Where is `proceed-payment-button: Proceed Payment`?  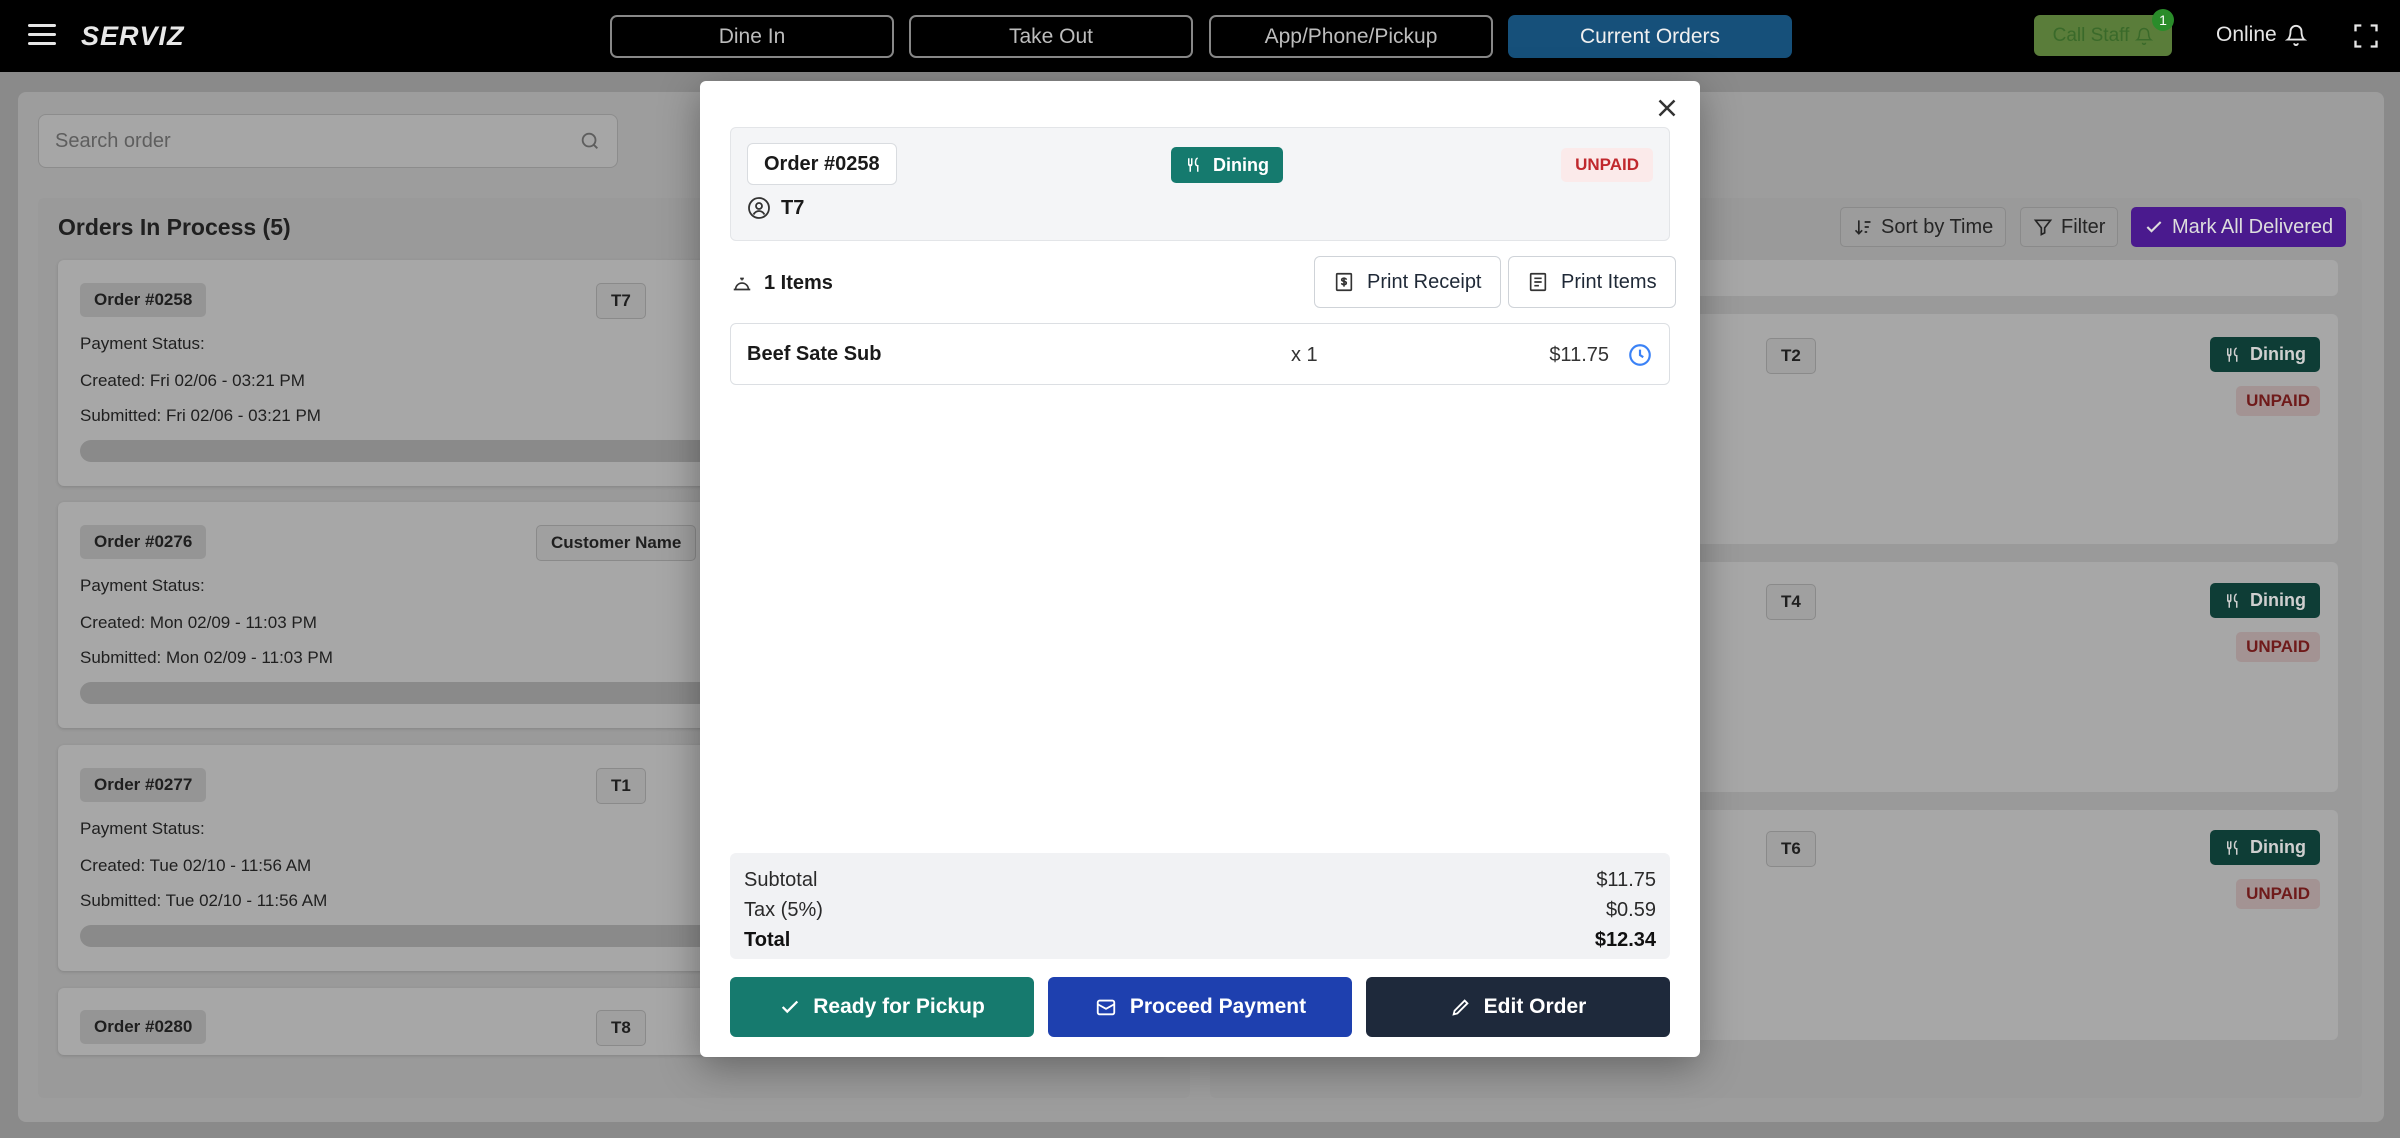
proceed-payment-button: Proceed Payment is located at coordinates (1200, 1007).